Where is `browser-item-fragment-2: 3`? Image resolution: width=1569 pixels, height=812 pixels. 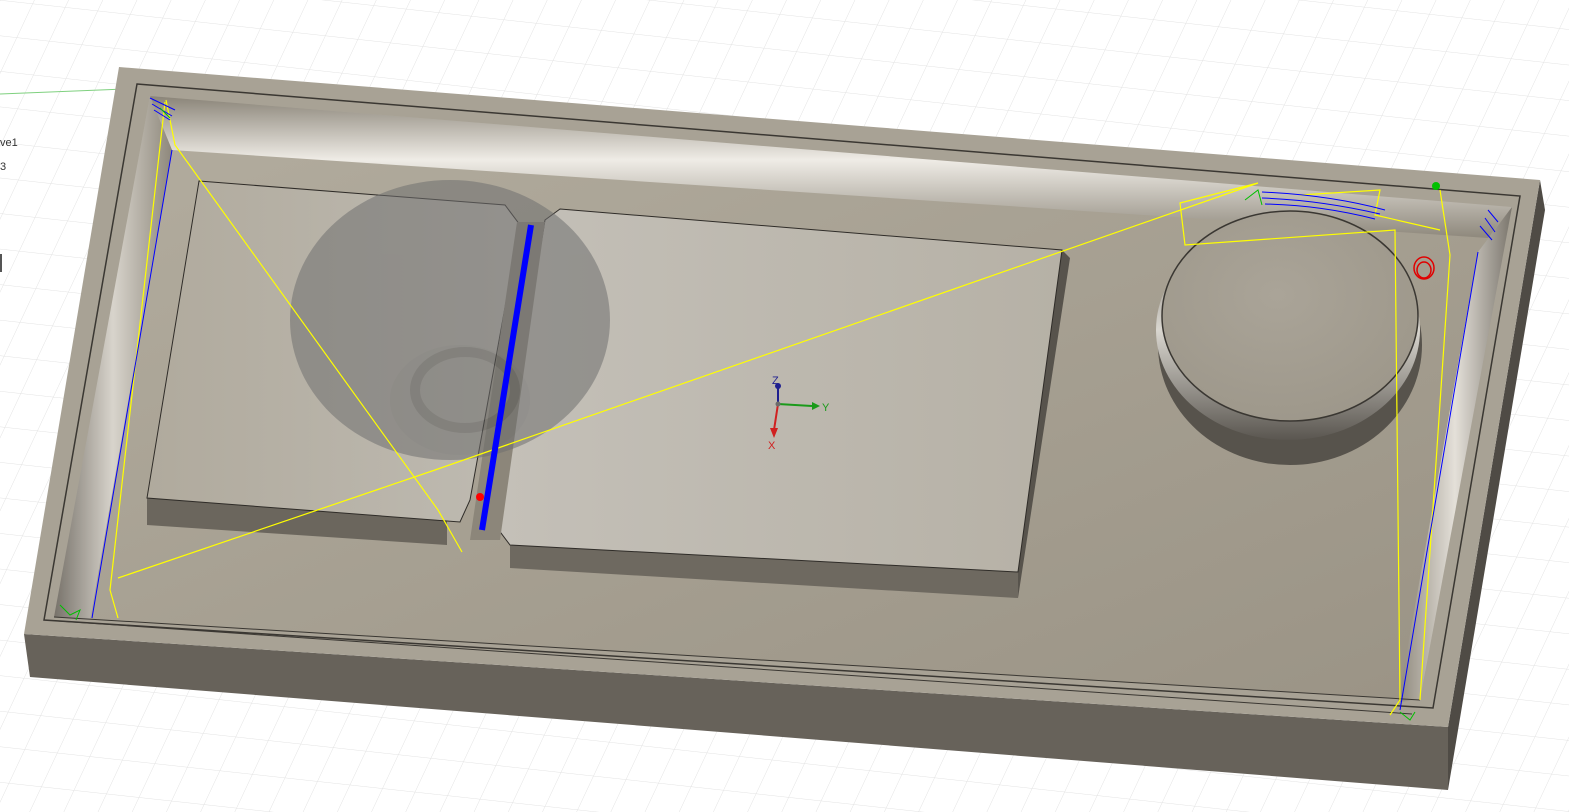
browser-item-fragment-2: 3 is located at coordinates (3, 167).